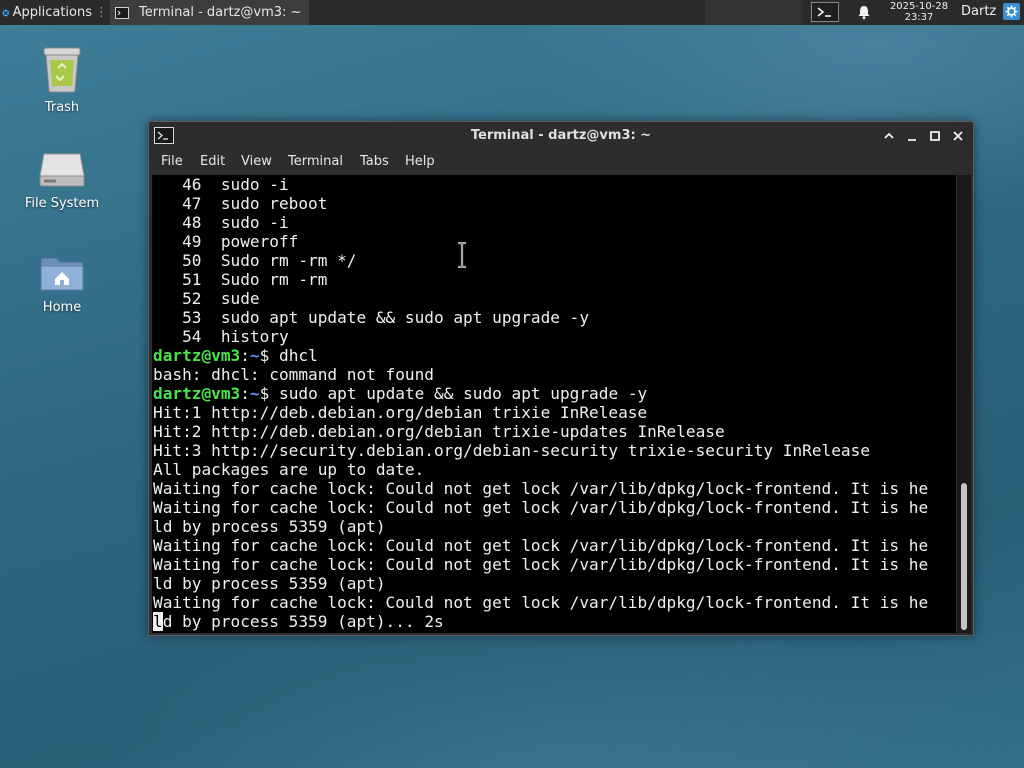 This screenshot has height=768, width=1024. What do you see at coordinates (540, 621) in the screenshot?
I see `terminal-line: ld by process 5359 (apt)... 2s` at bounding box center [540, 621].